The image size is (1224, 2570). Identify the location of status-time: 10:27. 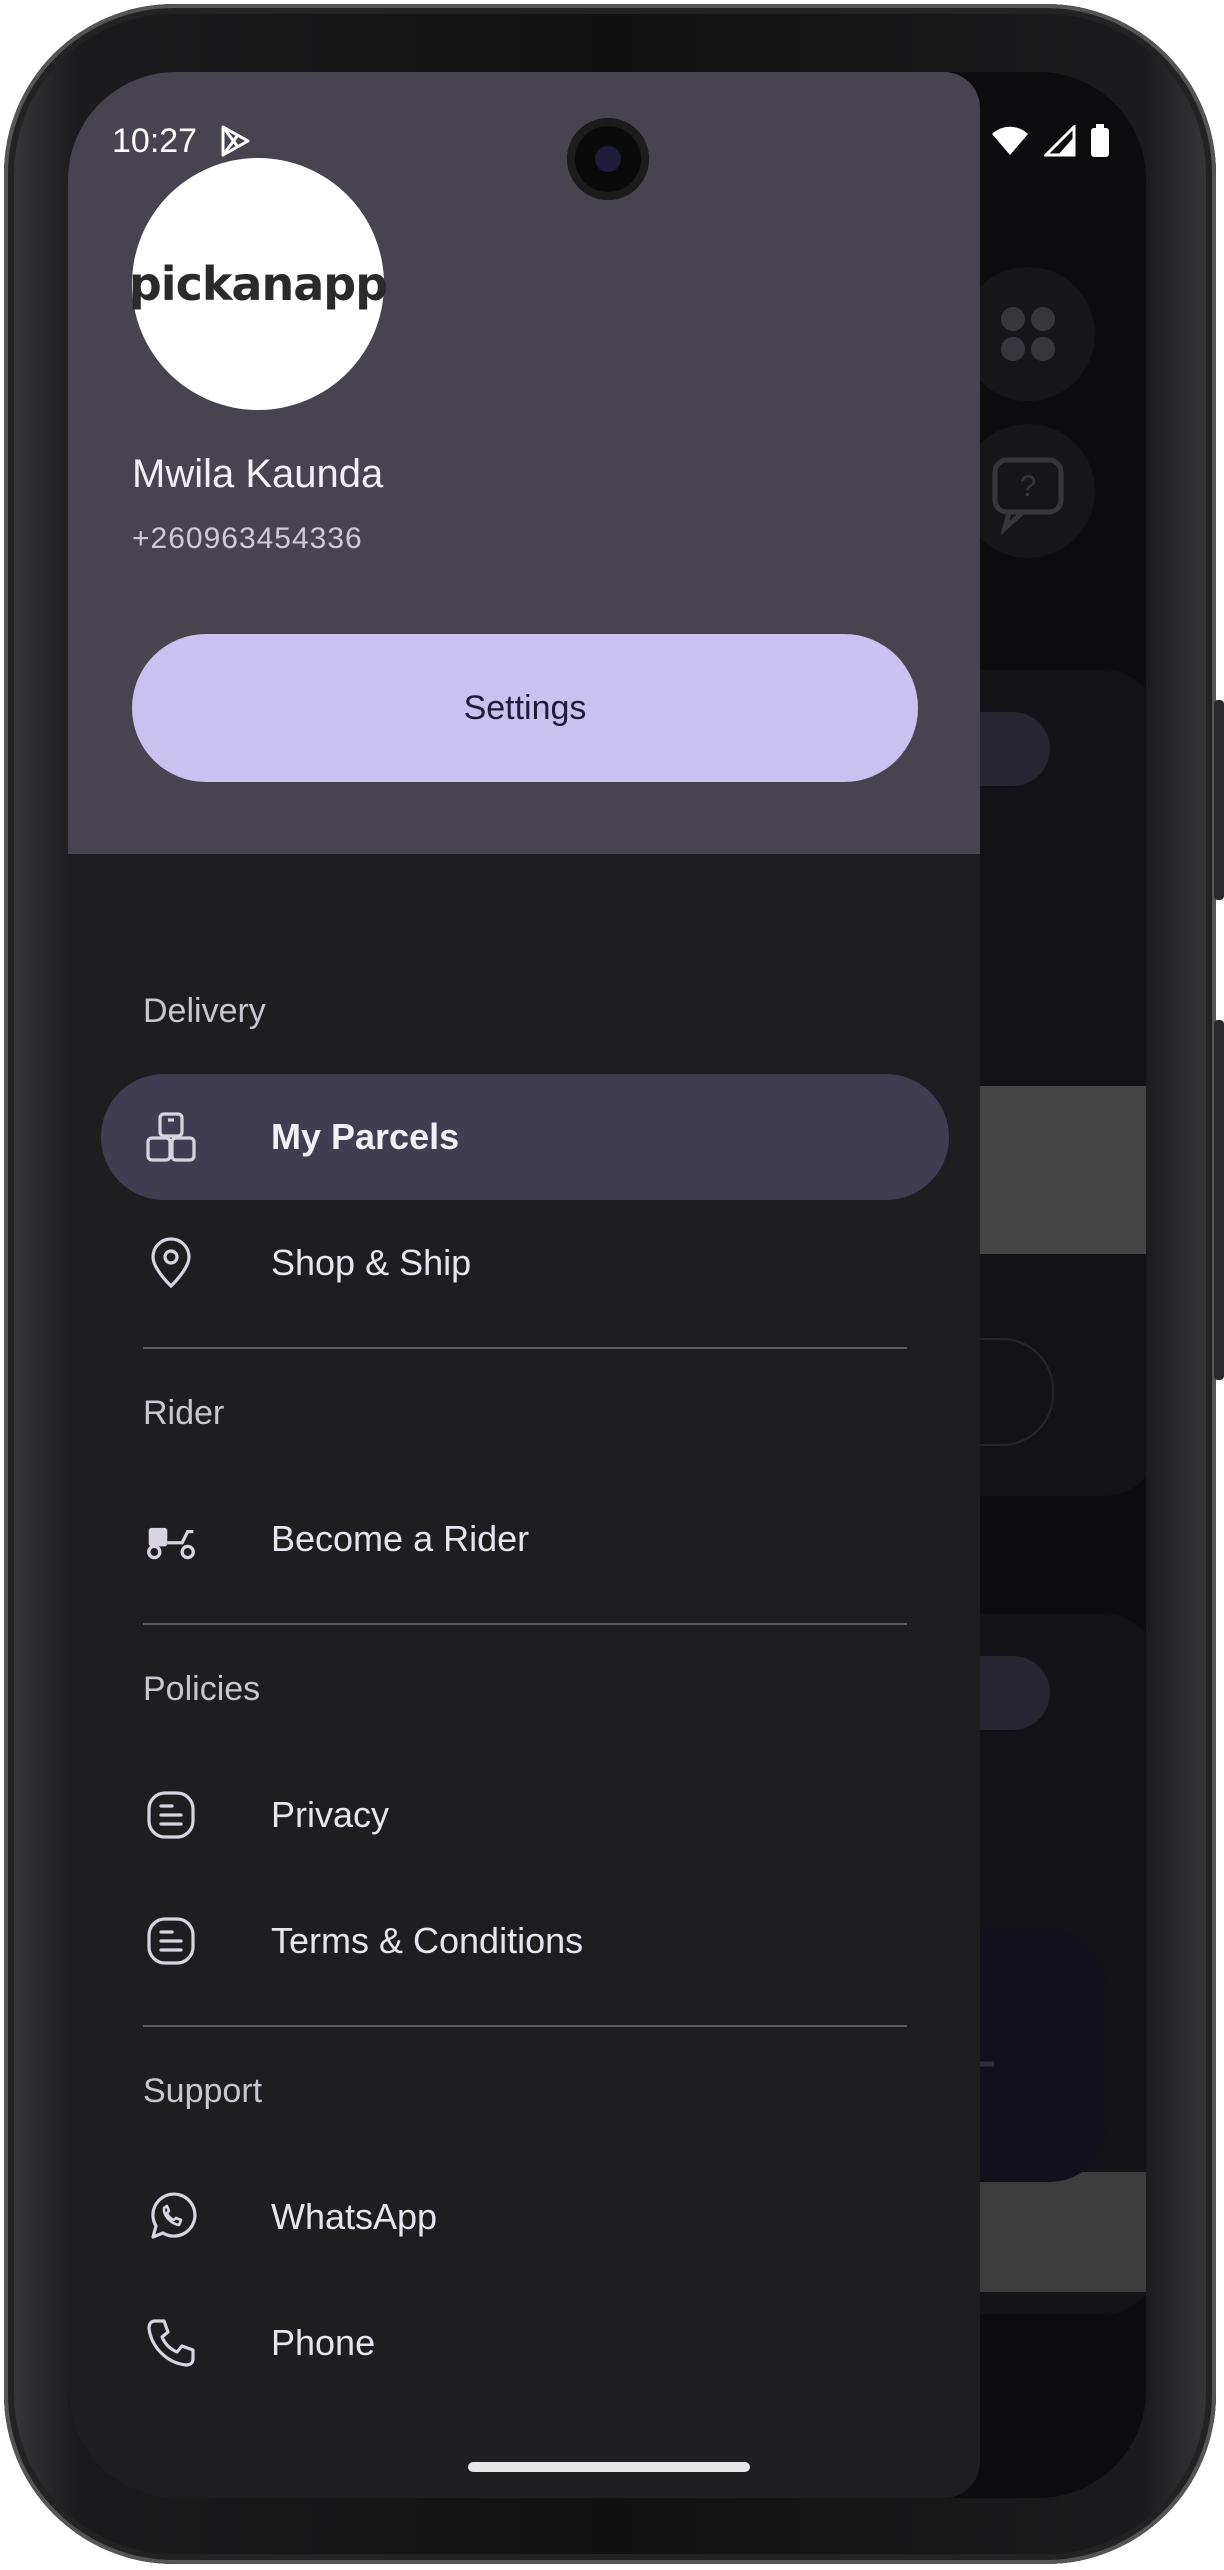
(155, 141).